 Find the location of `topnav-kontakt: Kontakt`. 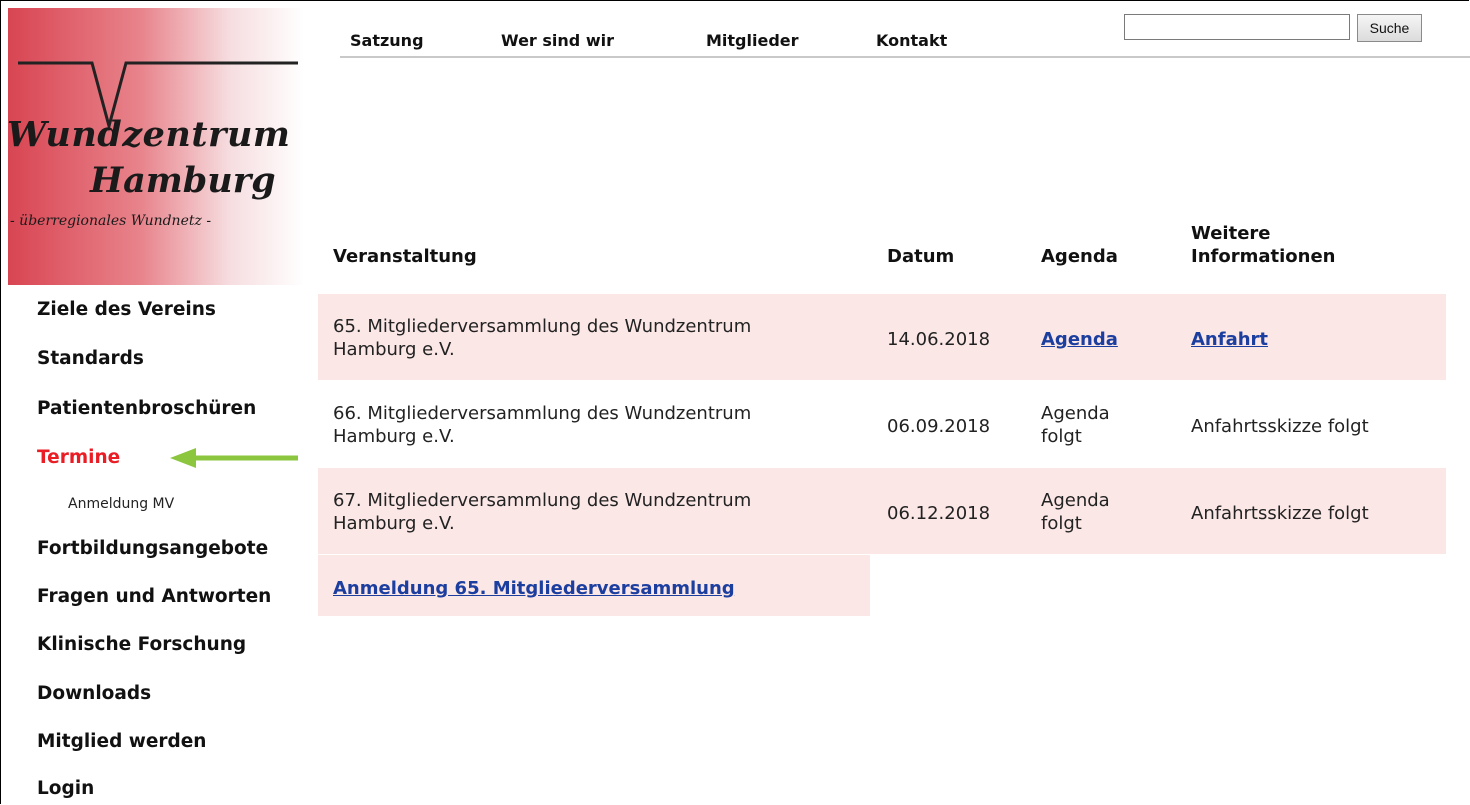

topnav-kontakt: Kontakt is located at coordinates (911, 40).